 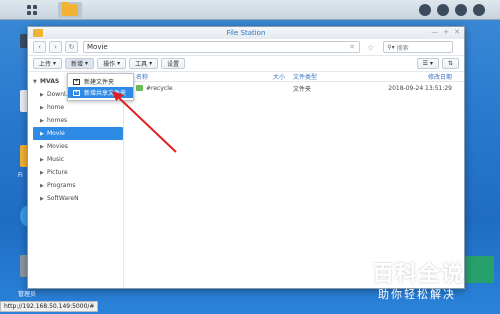 I want to click on annotation-arrow, so click(x=144, y=122).